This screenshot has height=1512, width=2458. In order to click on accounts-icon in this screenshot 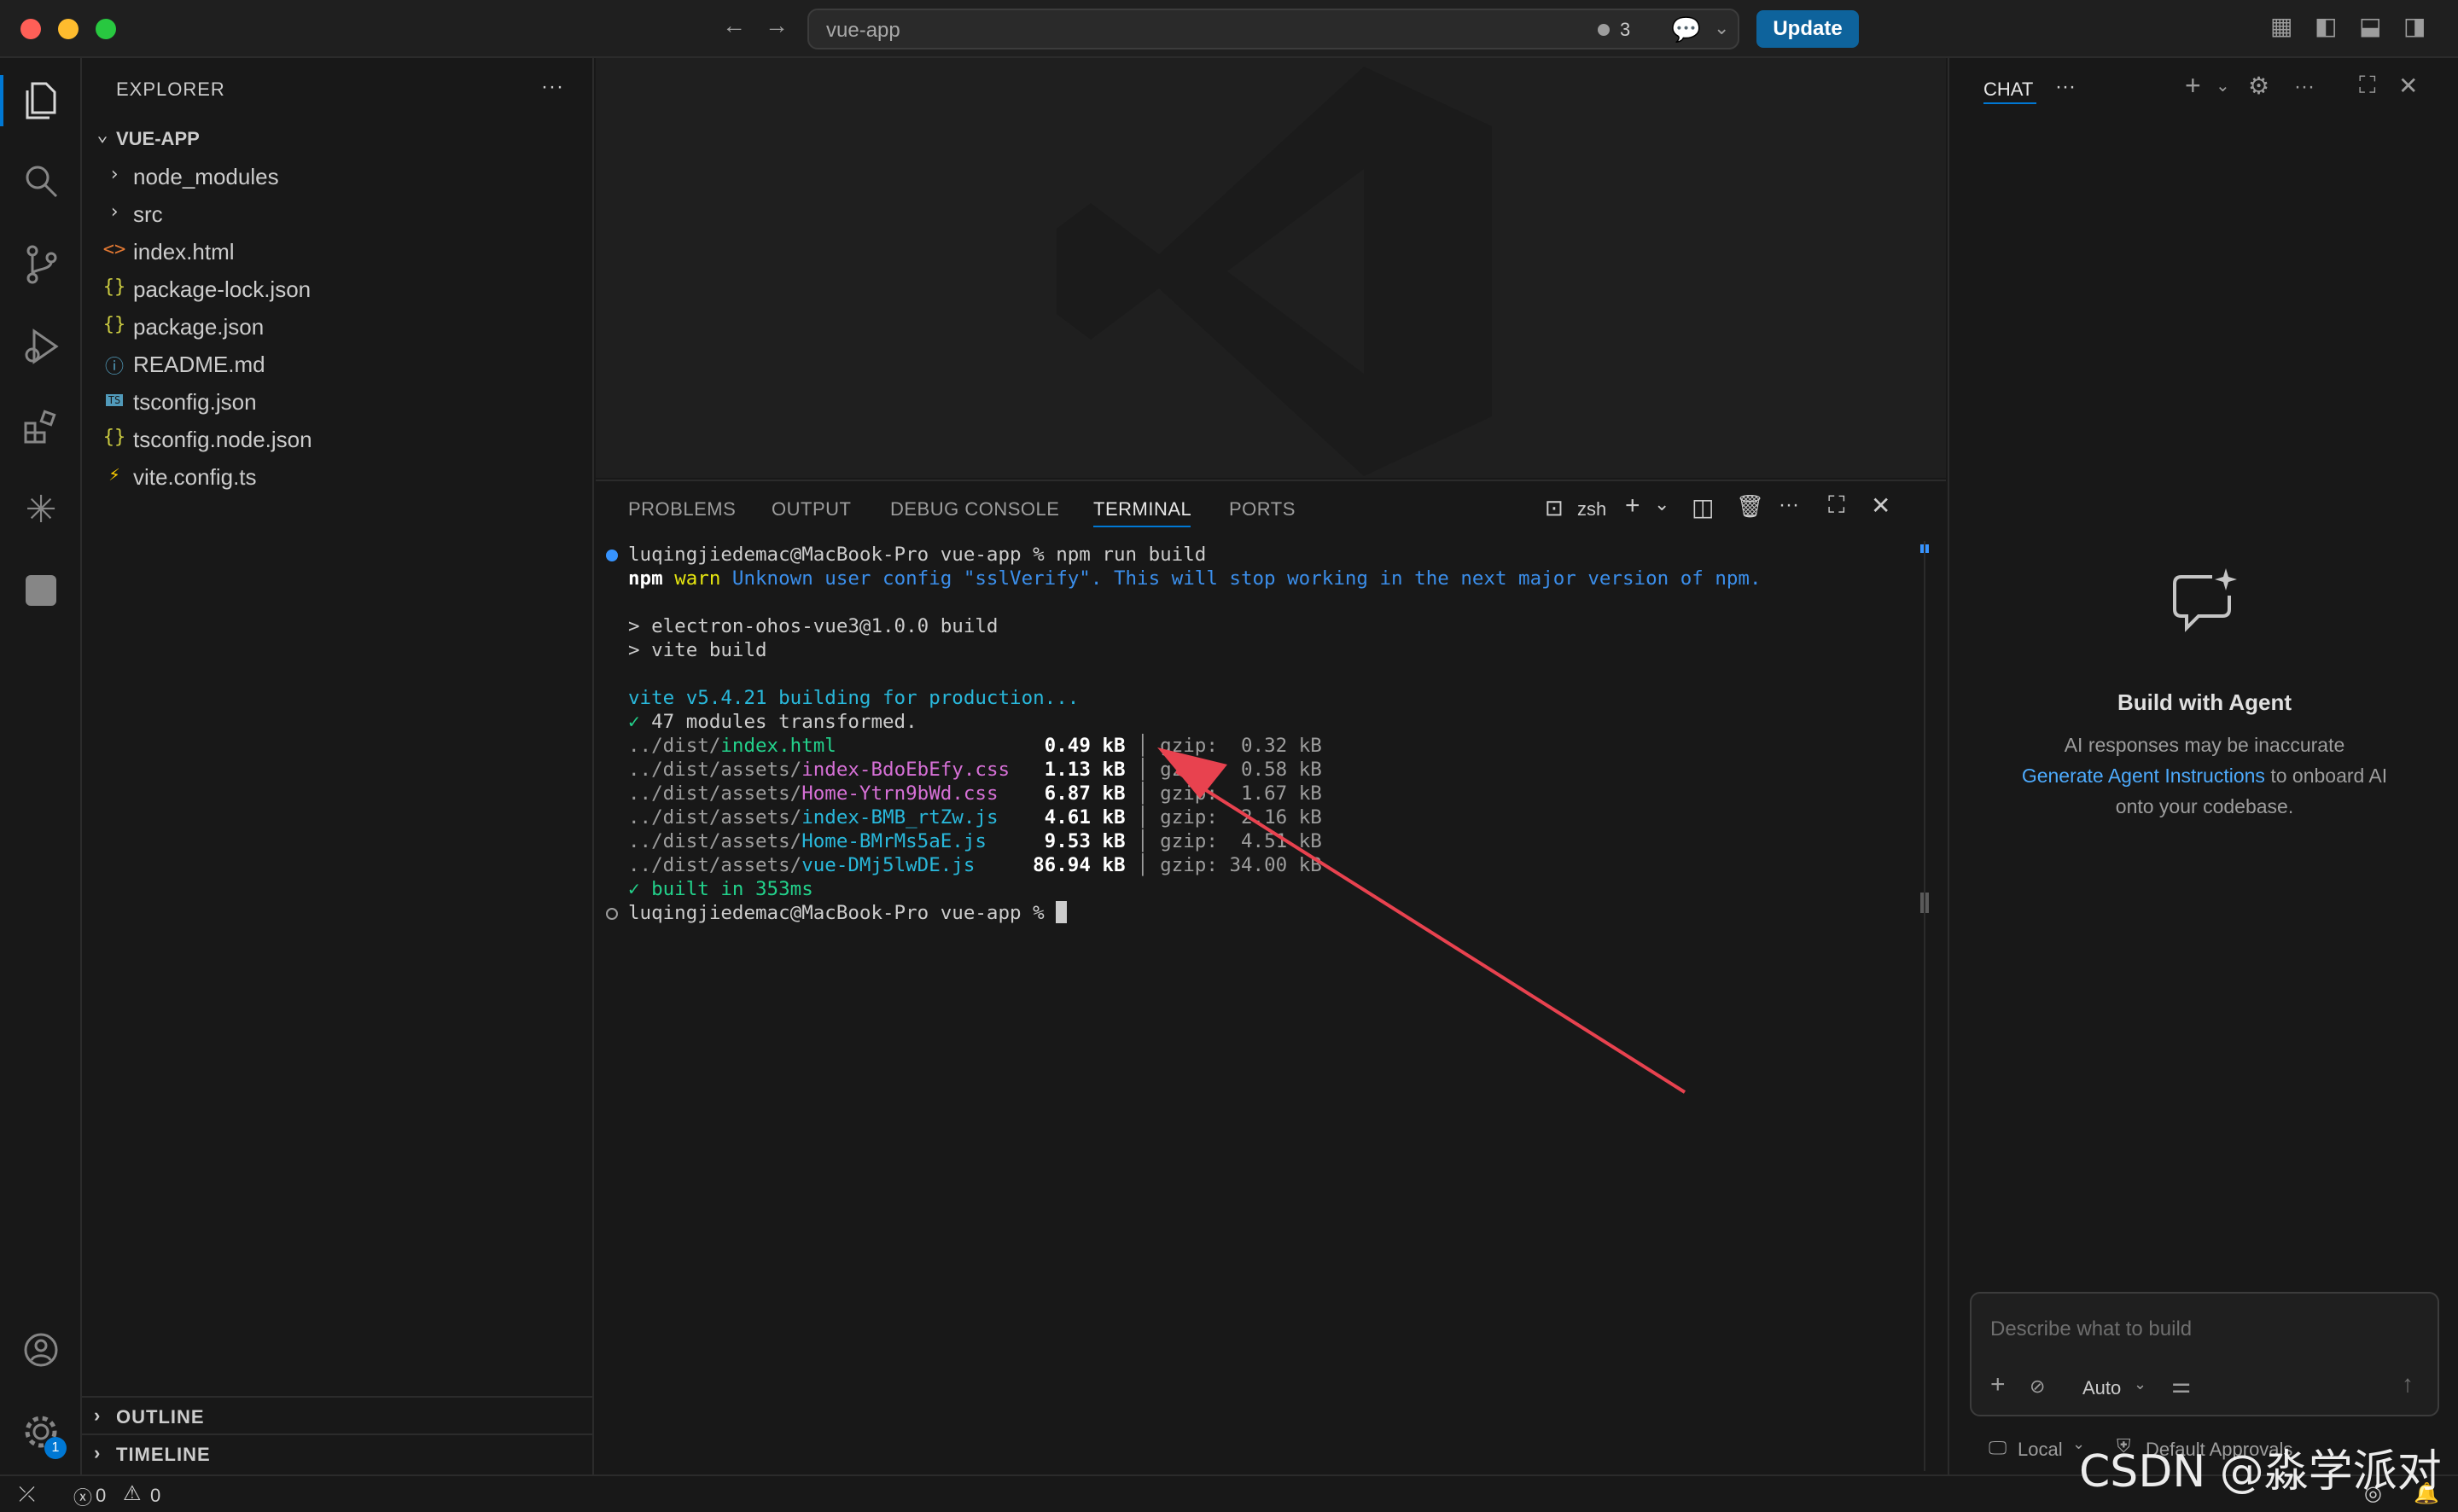, I will do `click(40, 1351)`.